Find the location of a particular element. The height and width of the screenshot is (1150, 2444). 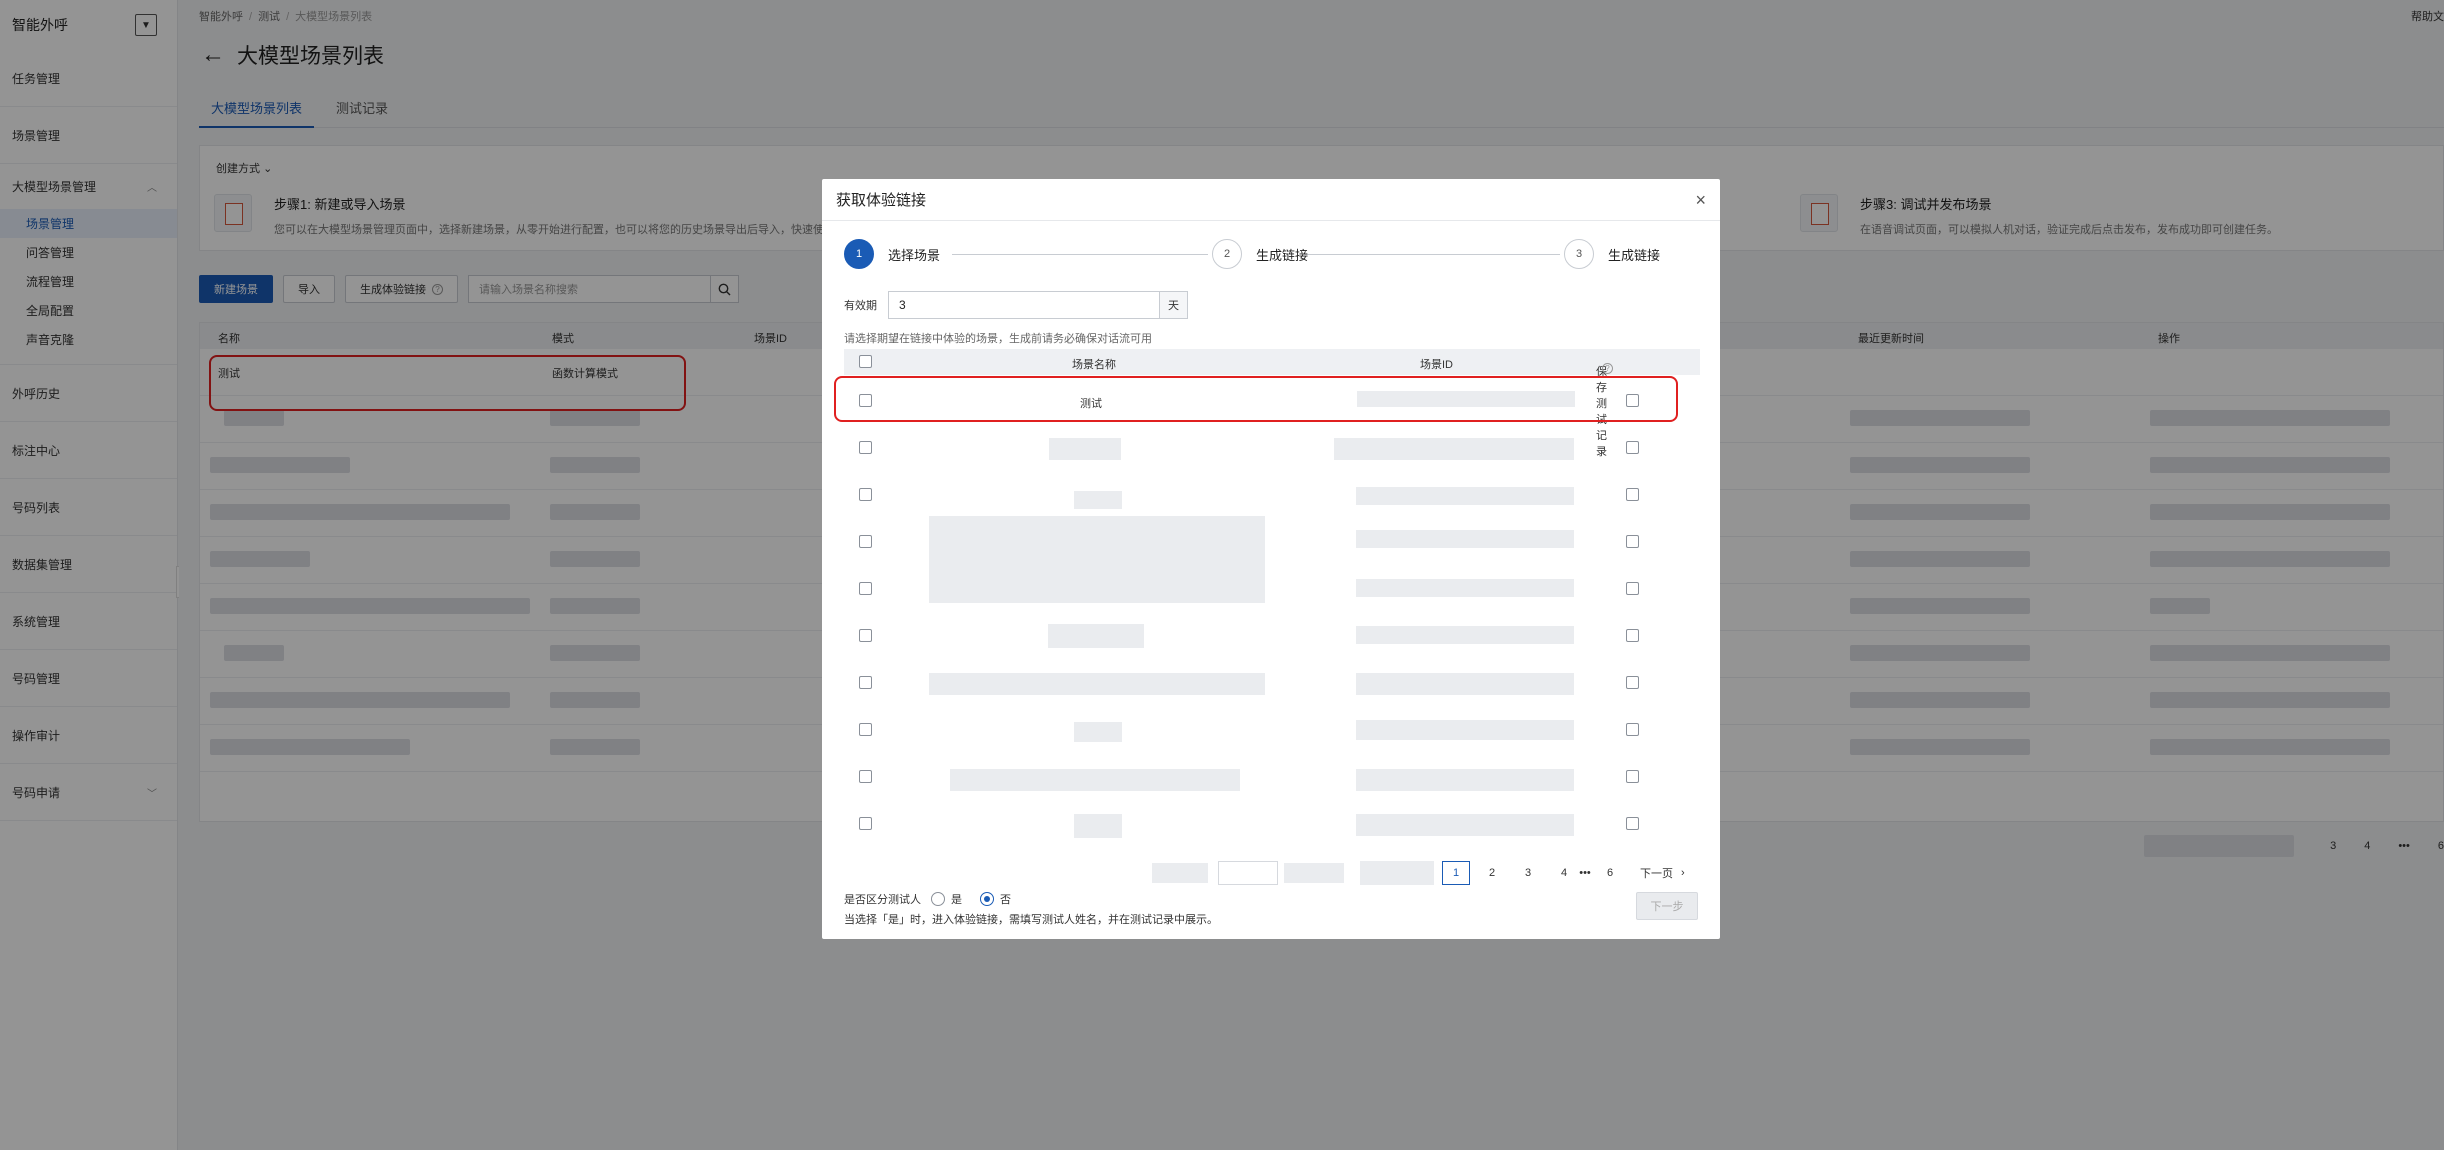

radio-yes-label: 是 is located at coordinates (956, 899).